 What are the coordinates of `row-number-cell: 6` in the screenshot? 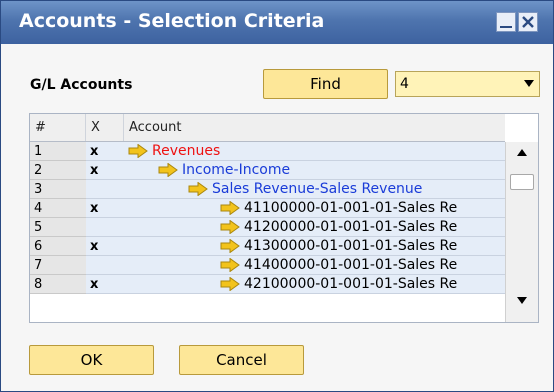 It's located at (58, 246).